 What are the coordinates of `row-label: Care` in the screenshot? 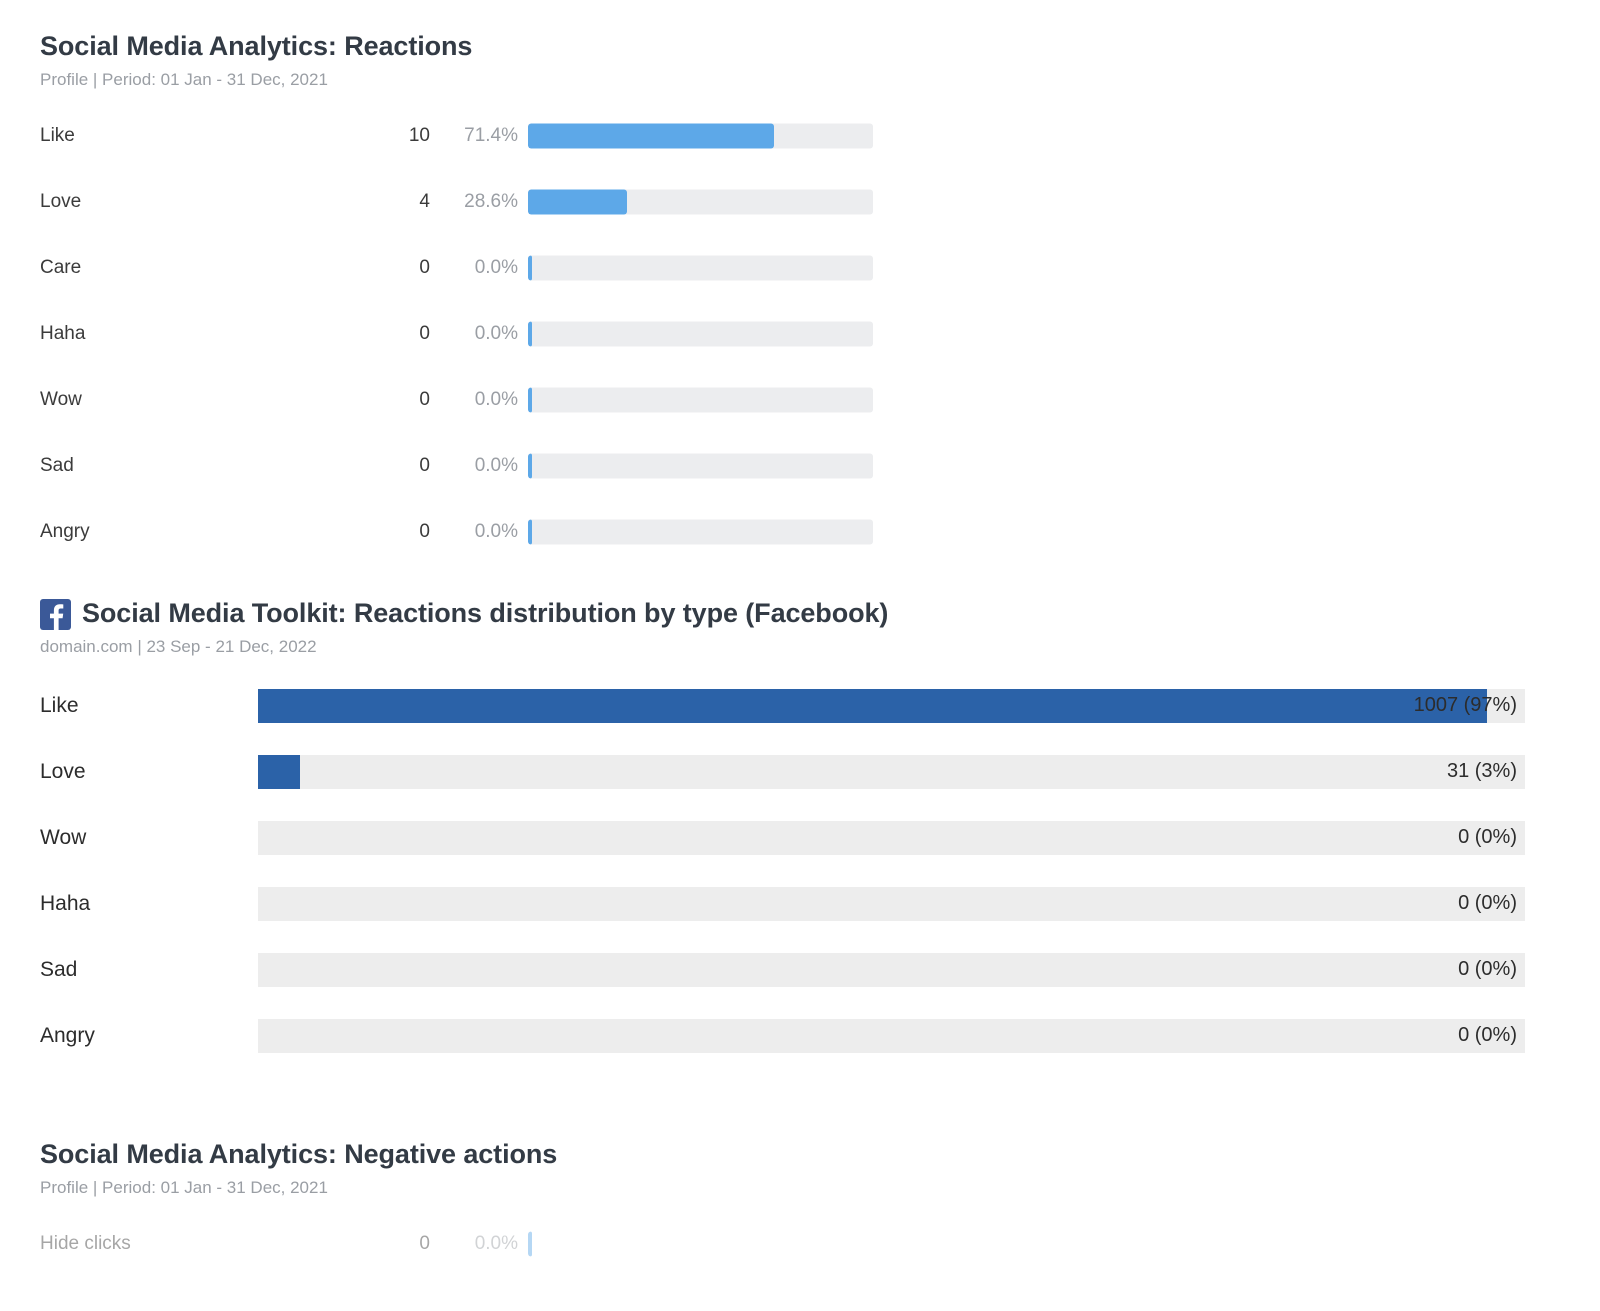 It's located at (61, 268).